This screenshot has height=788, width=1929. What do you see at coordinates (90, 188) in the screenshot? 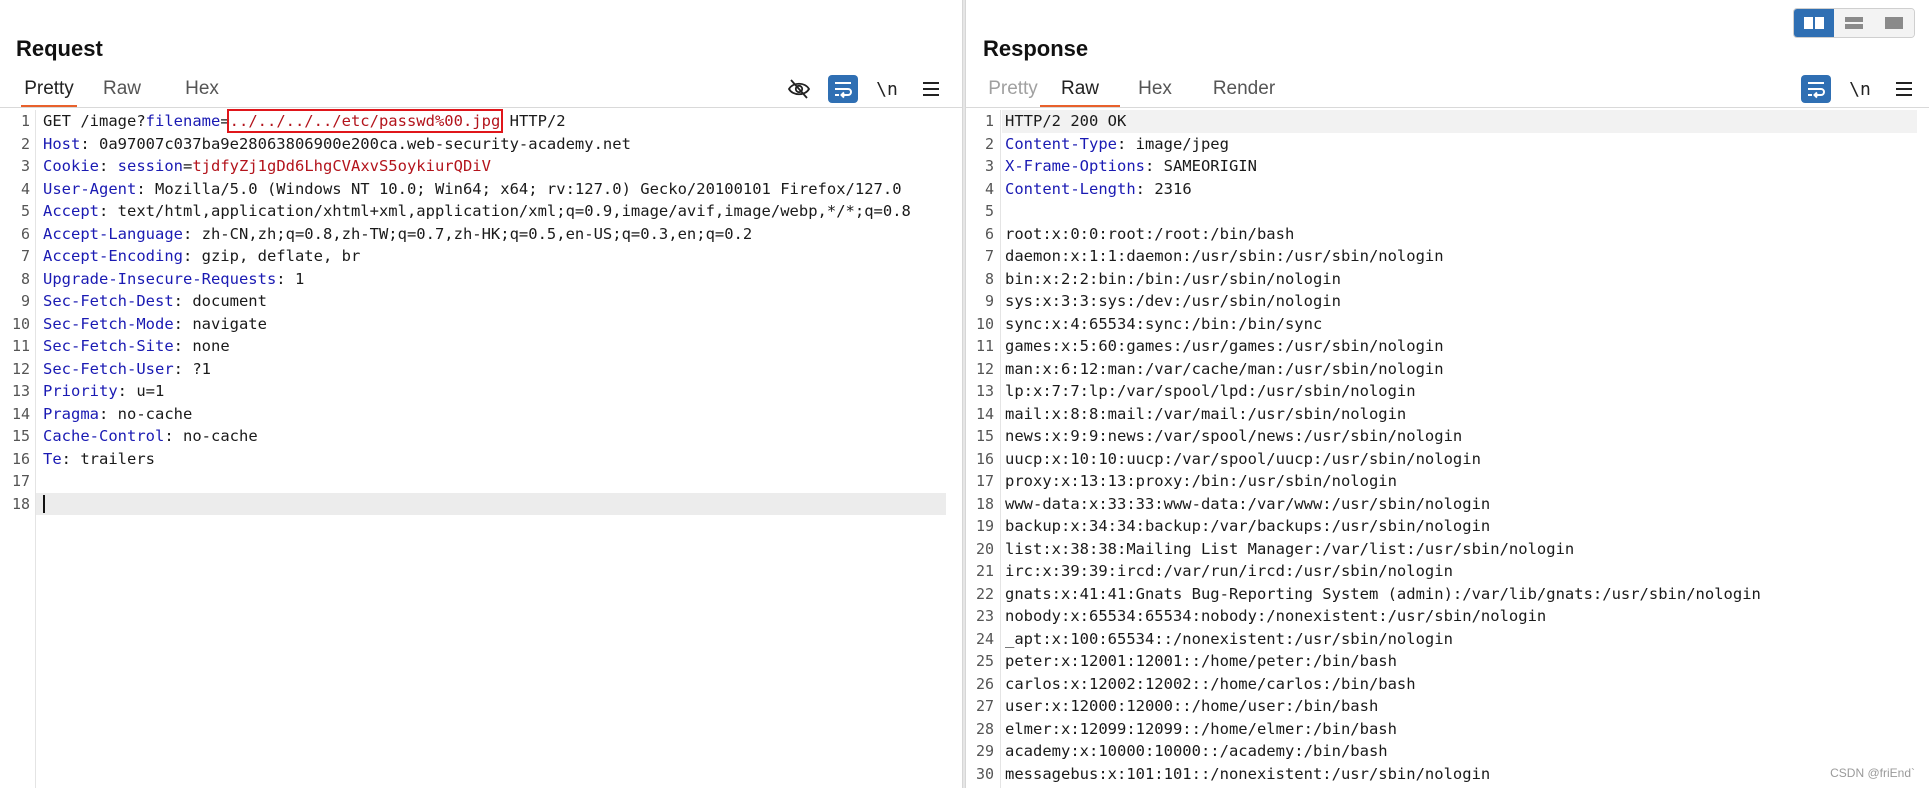
I see `header-name: User-Agent` at bounding box center [90, 188].